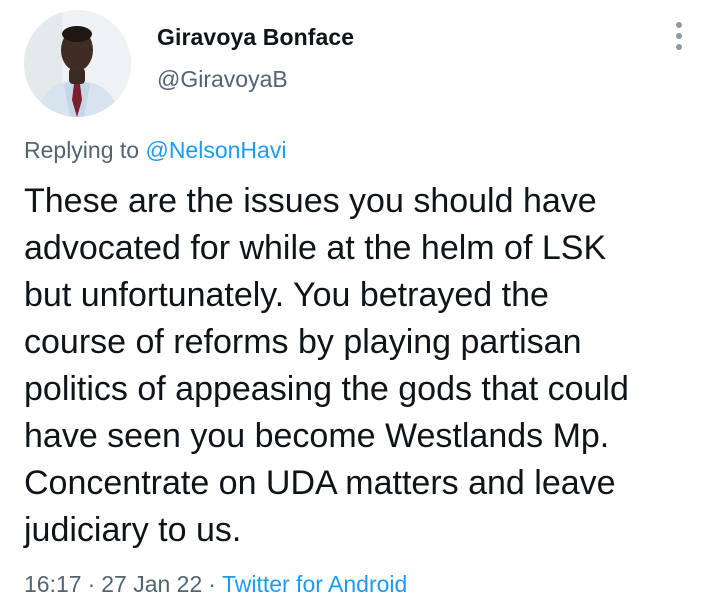 The height and width of the screenshot is (615, 720). Describe the element at coordinates (310, 201) in the screenshot. I see `tweet-line: These are the issues you should have` at that location.